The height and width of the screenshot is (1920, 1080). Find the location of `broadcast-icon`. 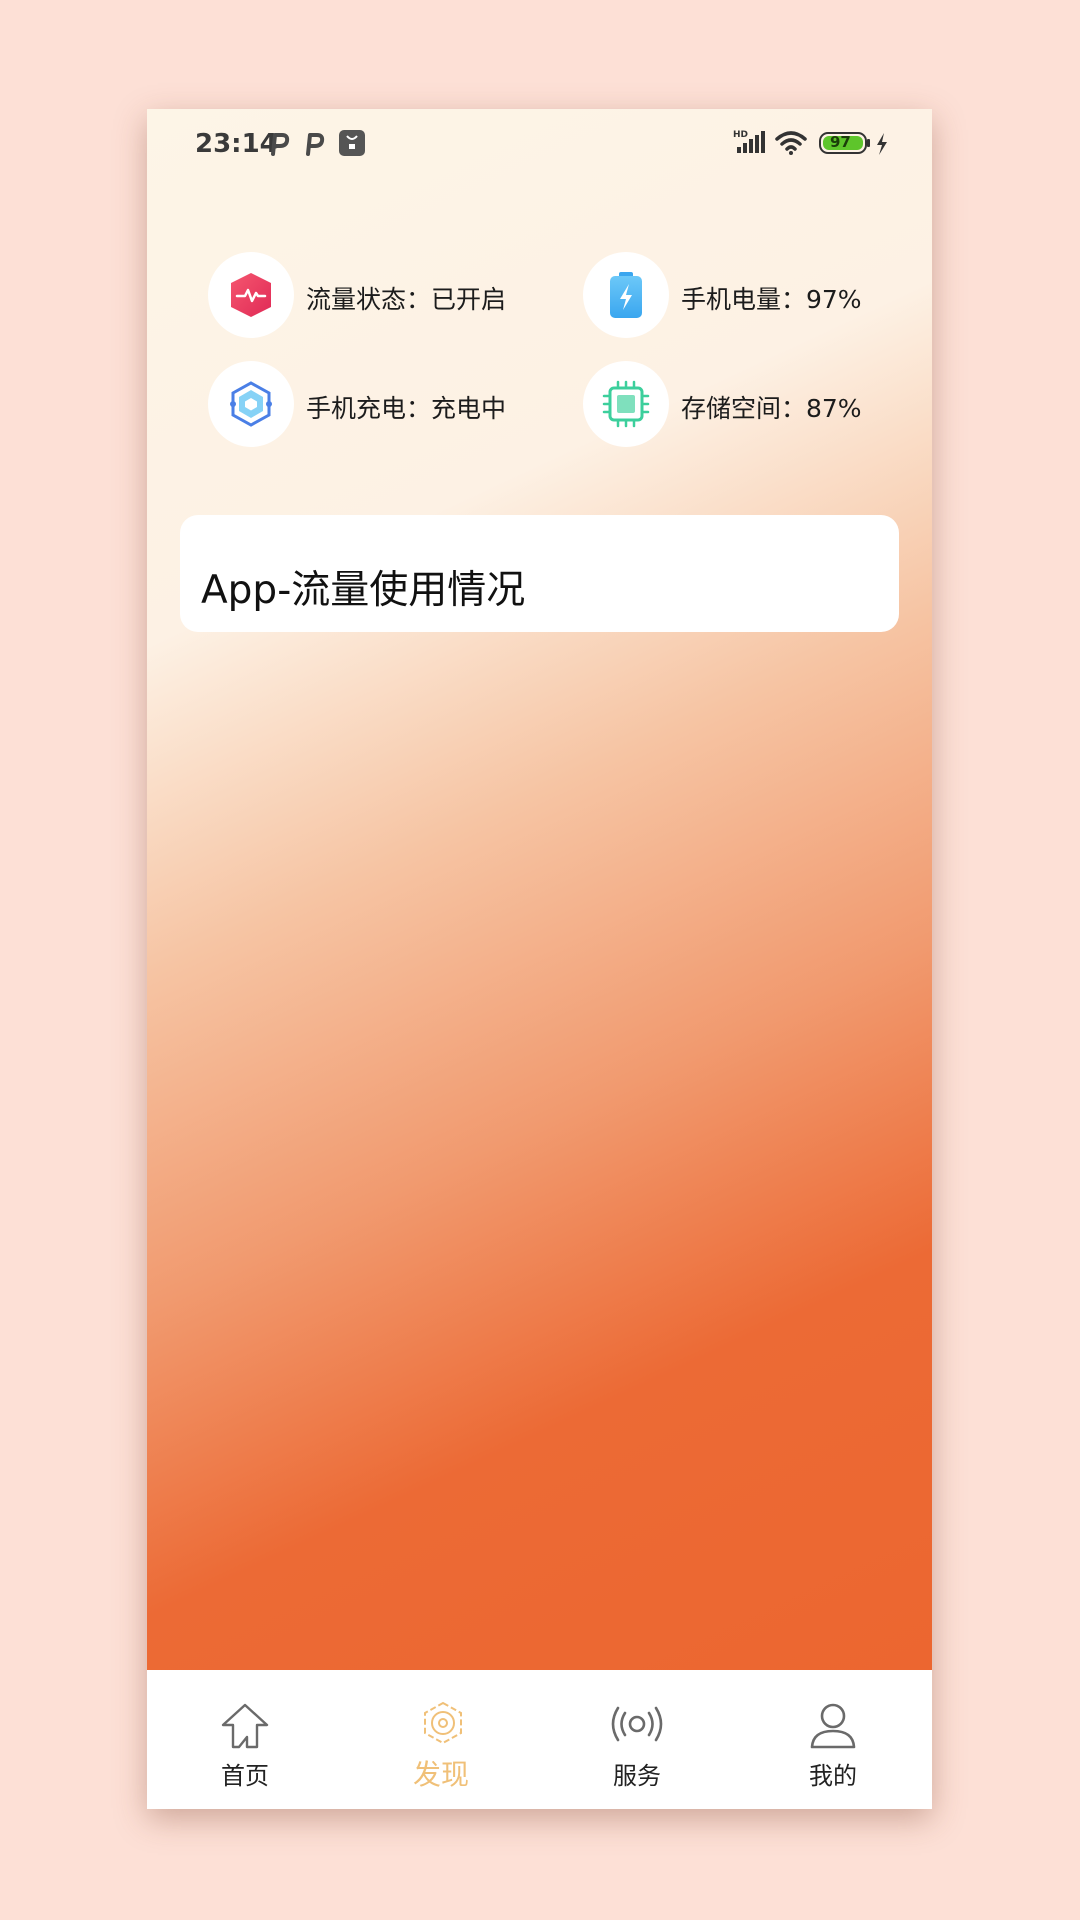

broadcast-icon is located at coordinates (637, 1724).